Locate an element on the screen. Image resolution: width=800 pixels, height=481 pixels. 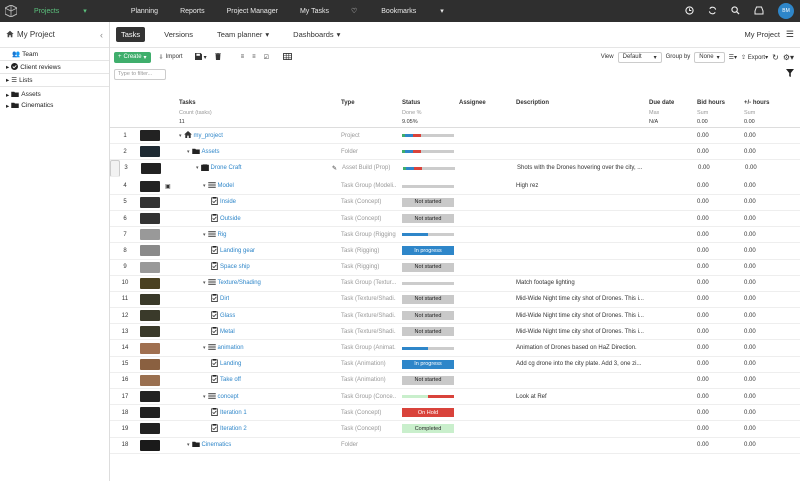
col-due-date: Due date is located at coordinates (661, 103).